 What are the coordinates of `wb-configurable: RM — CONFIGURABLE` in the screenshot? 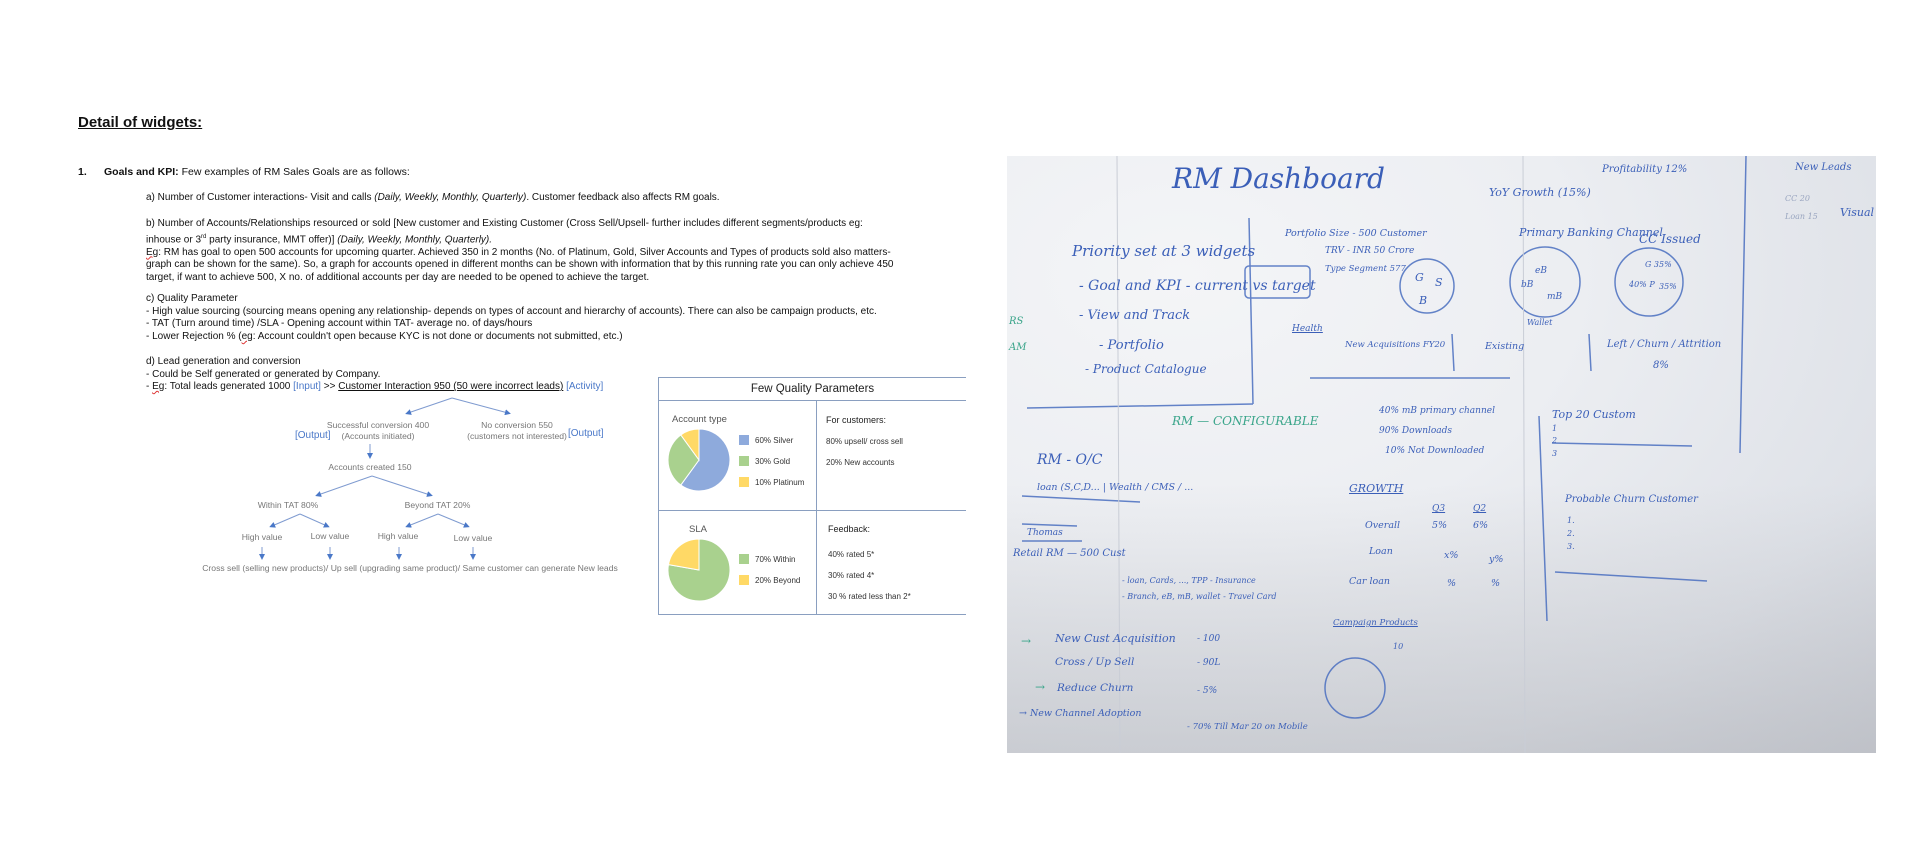 It's located at (1245, 421).